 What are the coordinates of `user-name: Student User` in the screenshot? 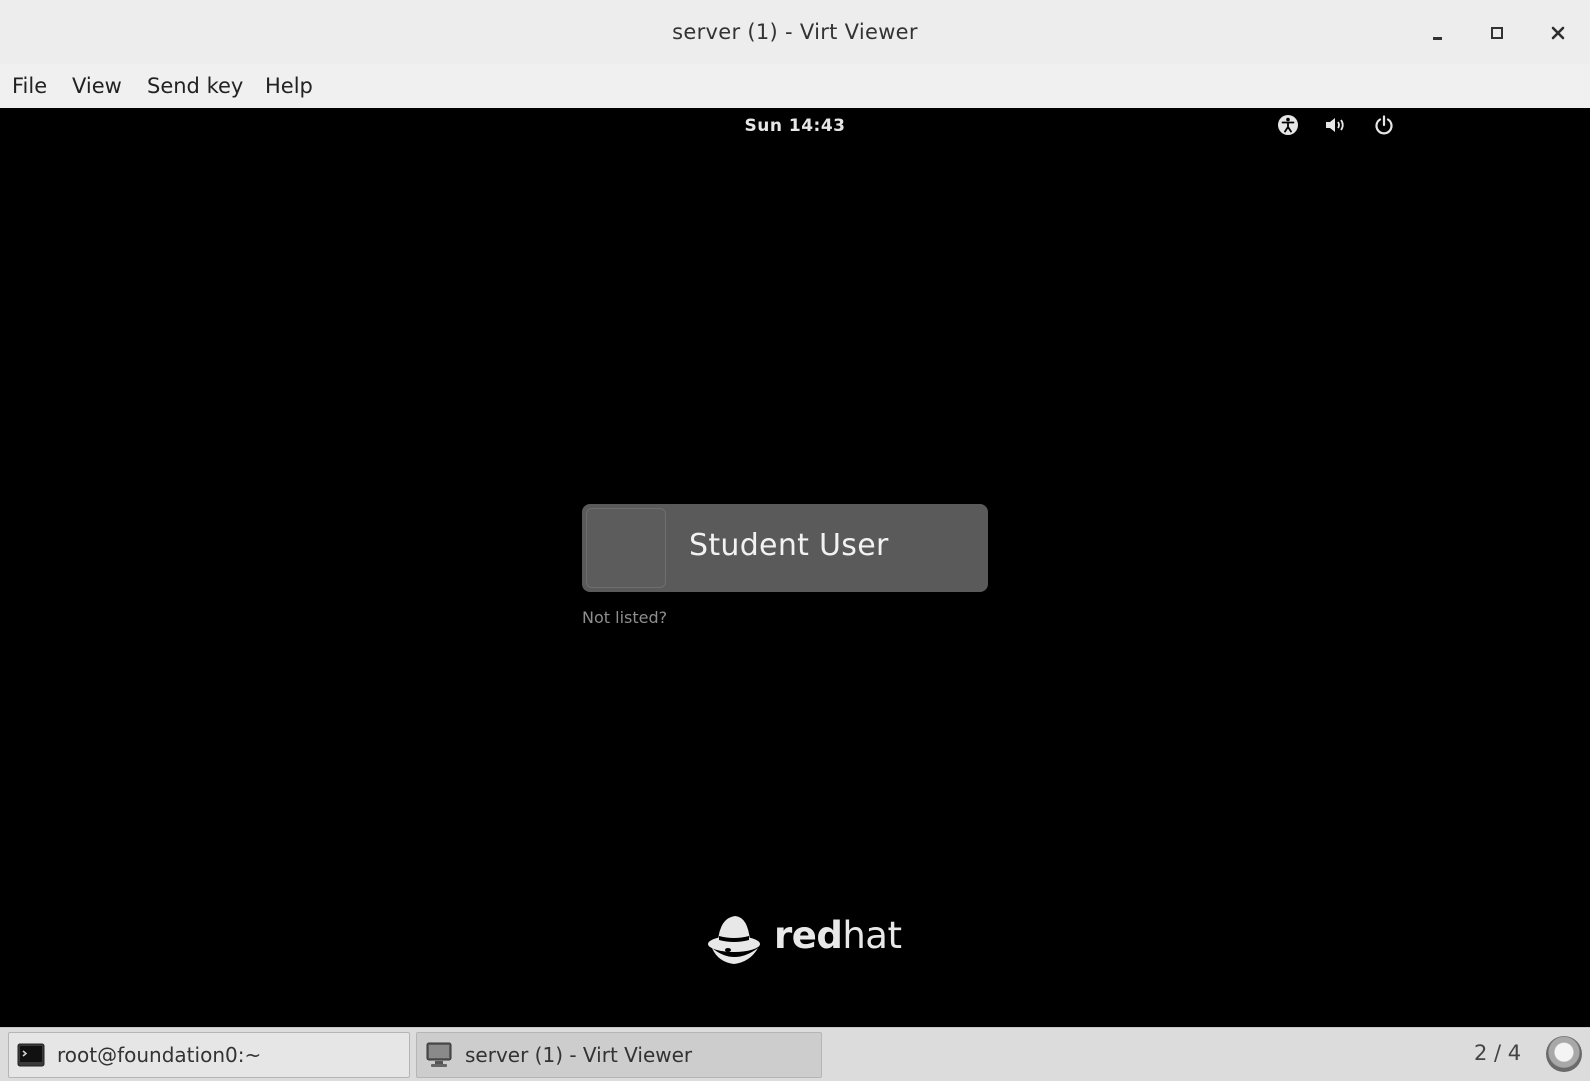 It's located at (789, 545).